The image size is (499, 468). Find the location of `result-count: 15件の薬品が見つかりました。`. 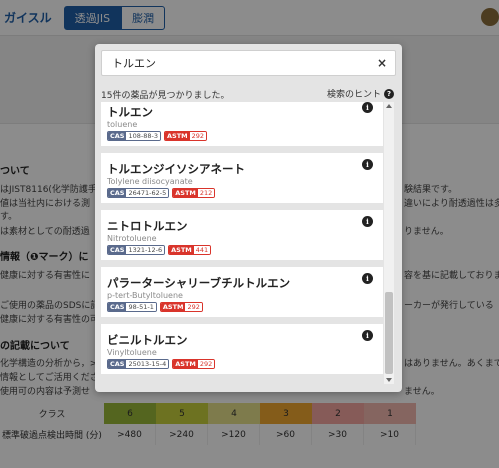

result-count: 15件の薬品が見つかりました。 is located at coordinates (165, 96).